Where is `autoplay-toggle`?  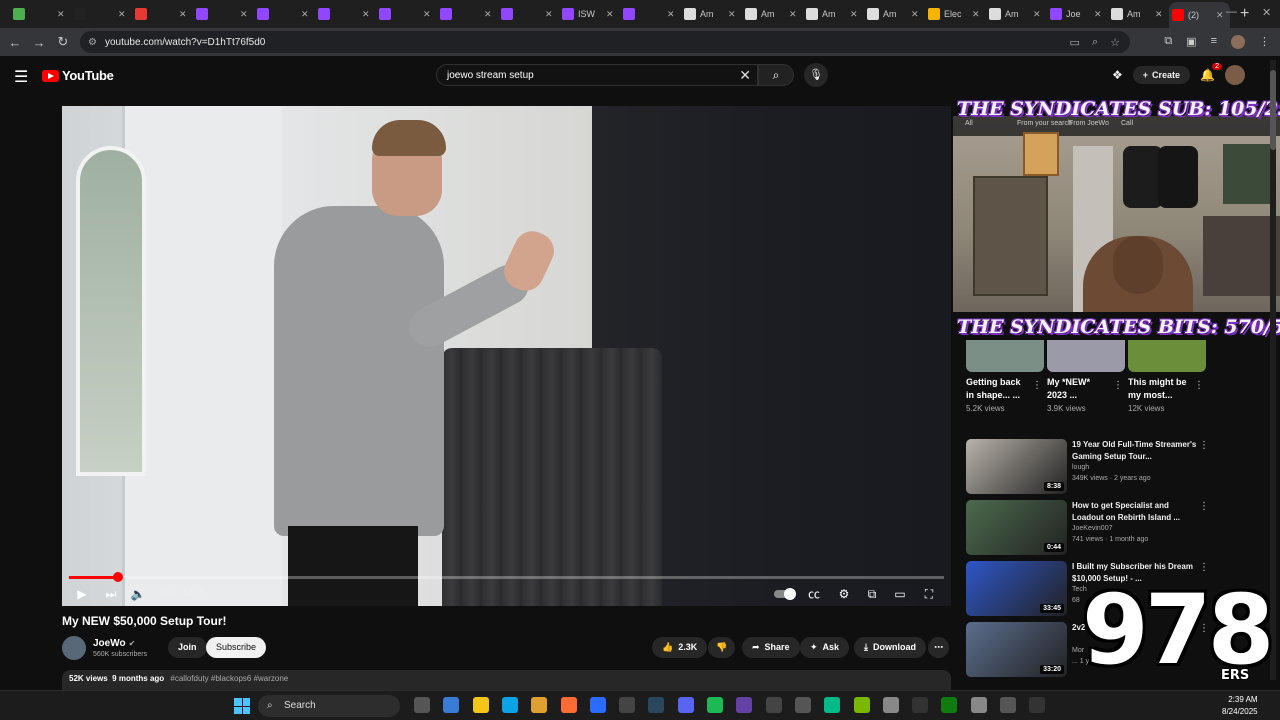 autoplay-toggle is located at coordinates (785, 594).